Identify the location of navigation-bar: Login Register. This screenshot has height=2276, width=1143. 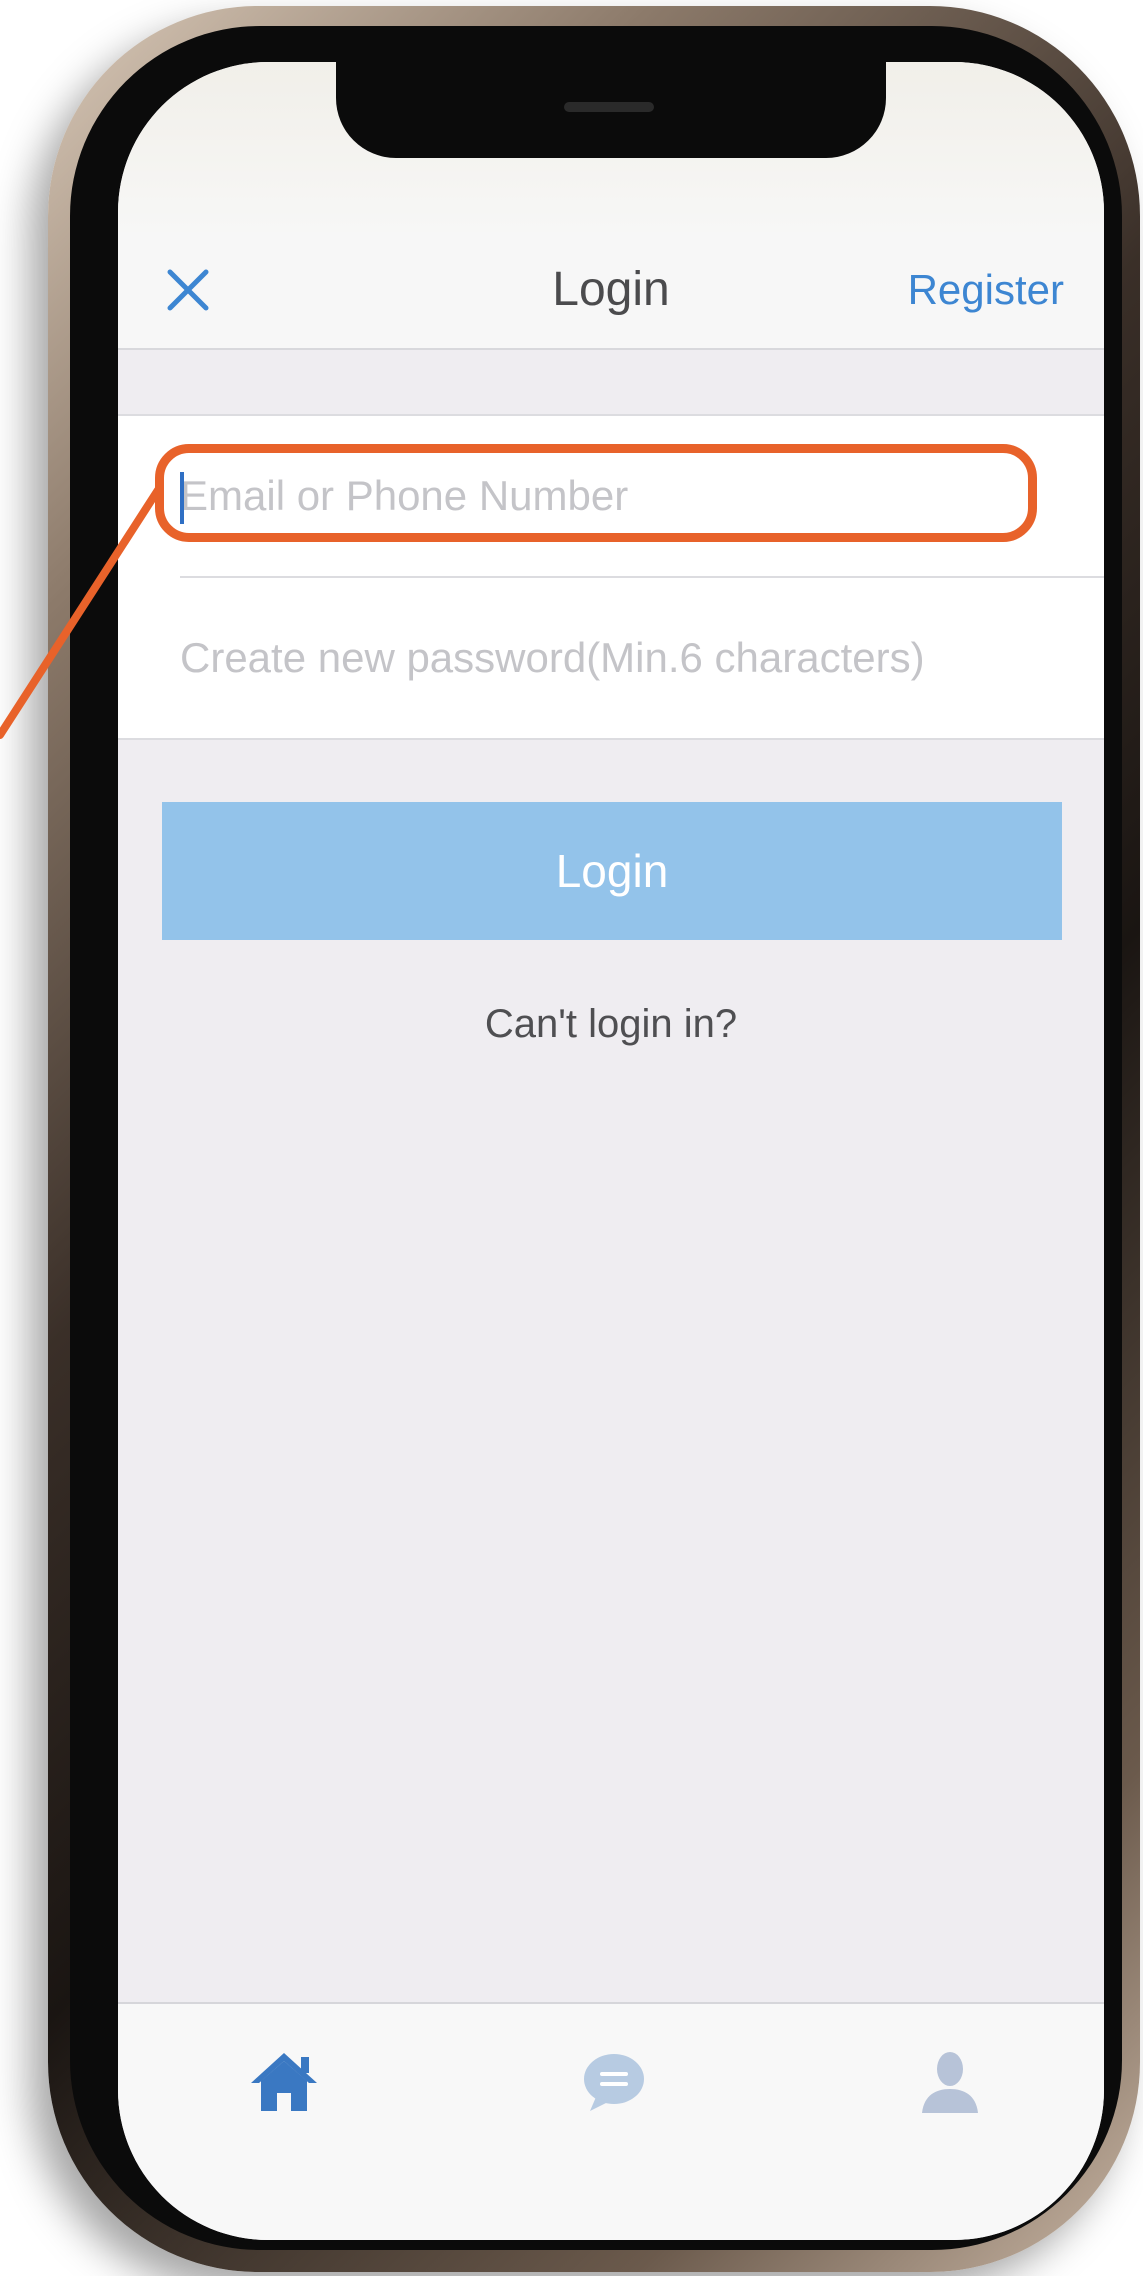
(611, 291).